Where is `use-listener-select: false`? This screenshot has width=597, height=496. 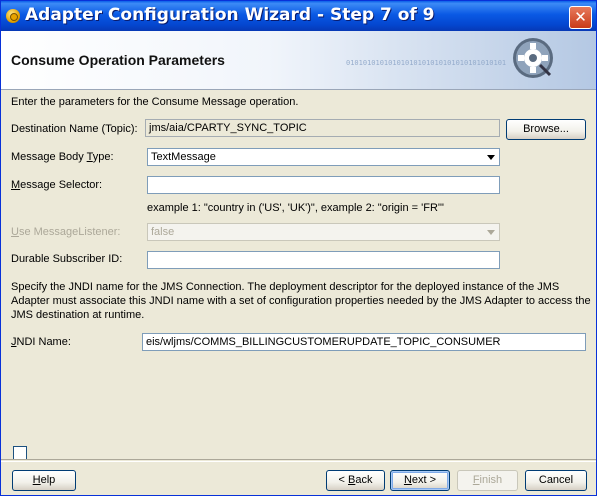 use-listener-select: false is located at coordinates (323, 232).